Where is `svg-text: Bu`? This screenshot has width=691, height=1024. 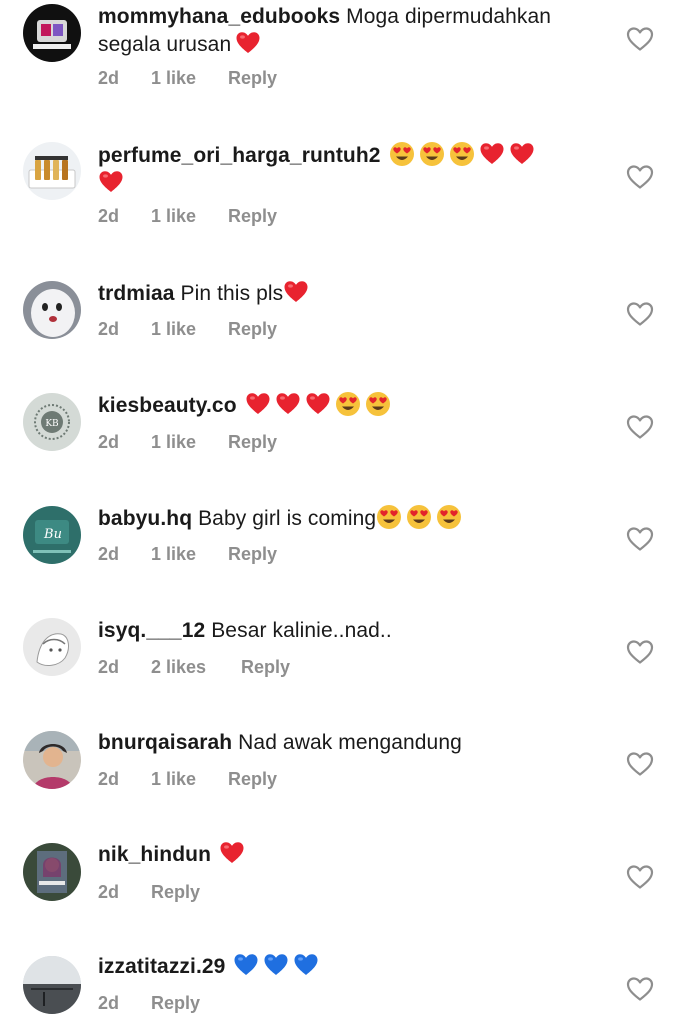
svg-text: Bu is located at coordinates (52, 534).